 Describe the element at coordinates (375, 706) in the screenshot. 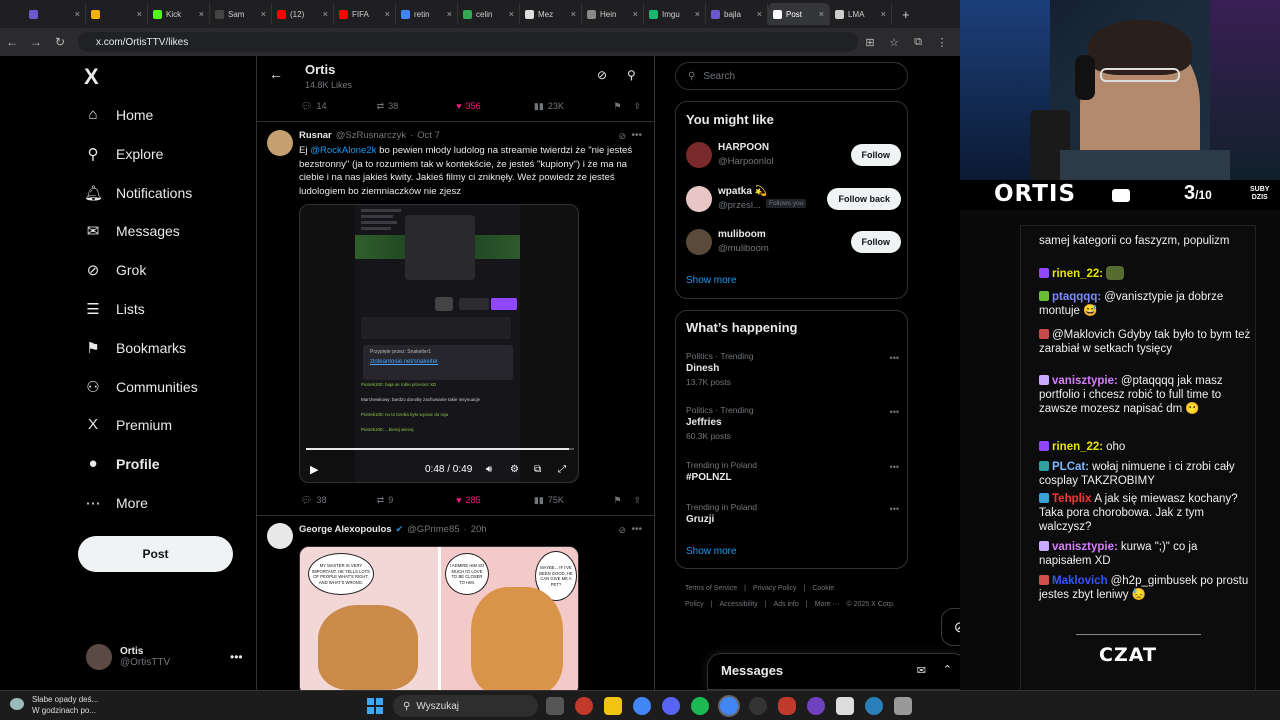

I see `windows-start-icon` at that location.